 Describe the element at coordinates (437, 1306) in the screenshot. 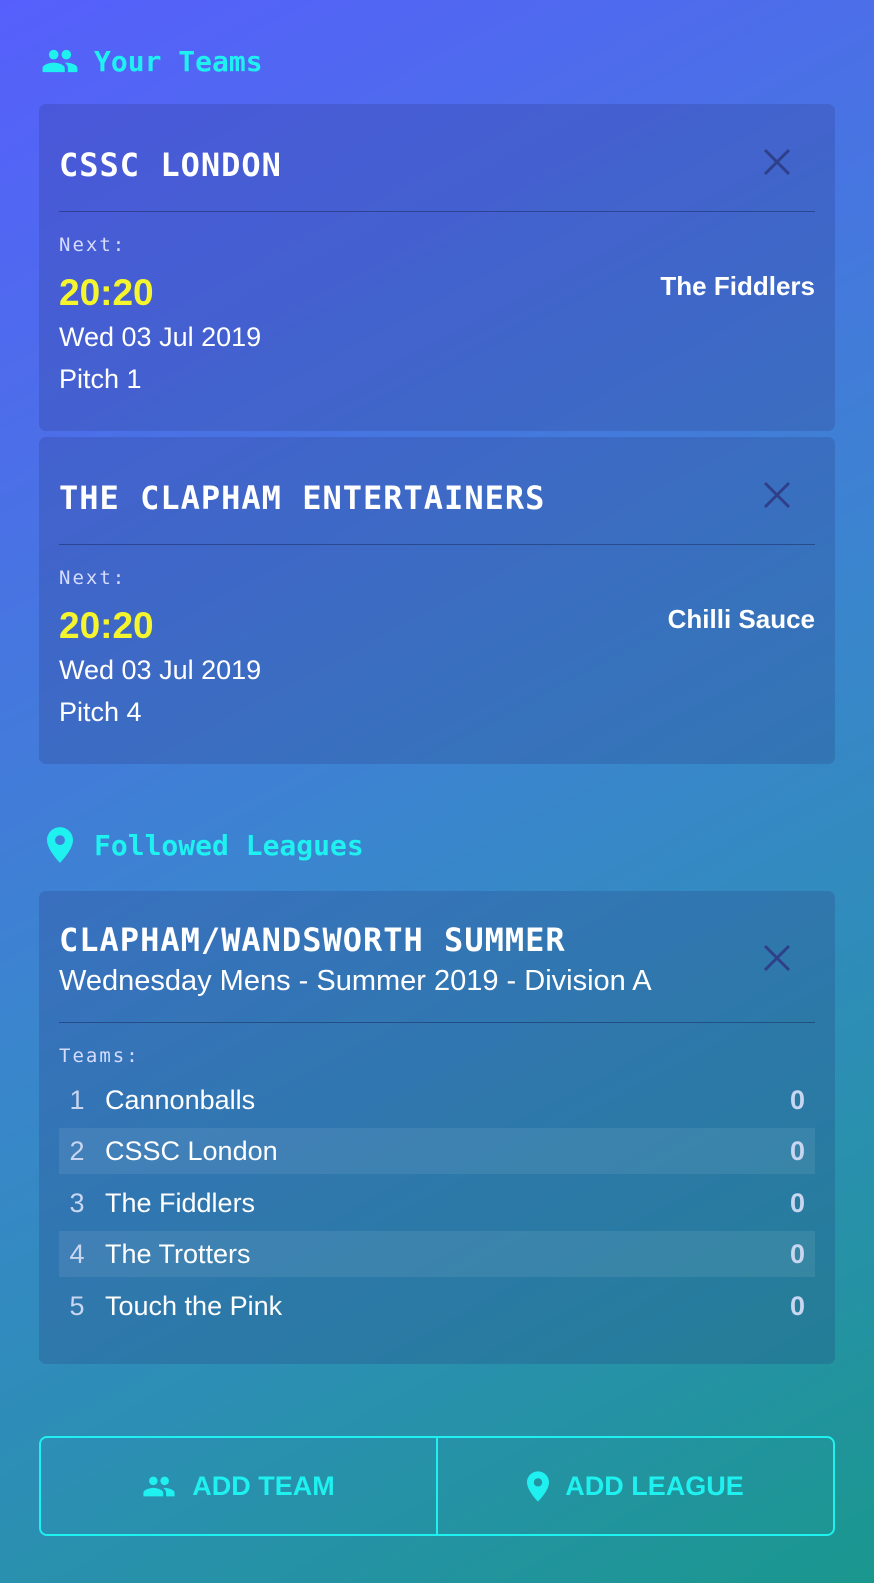

I see `standings-row: 5 Touch the Pink 0` at that location.